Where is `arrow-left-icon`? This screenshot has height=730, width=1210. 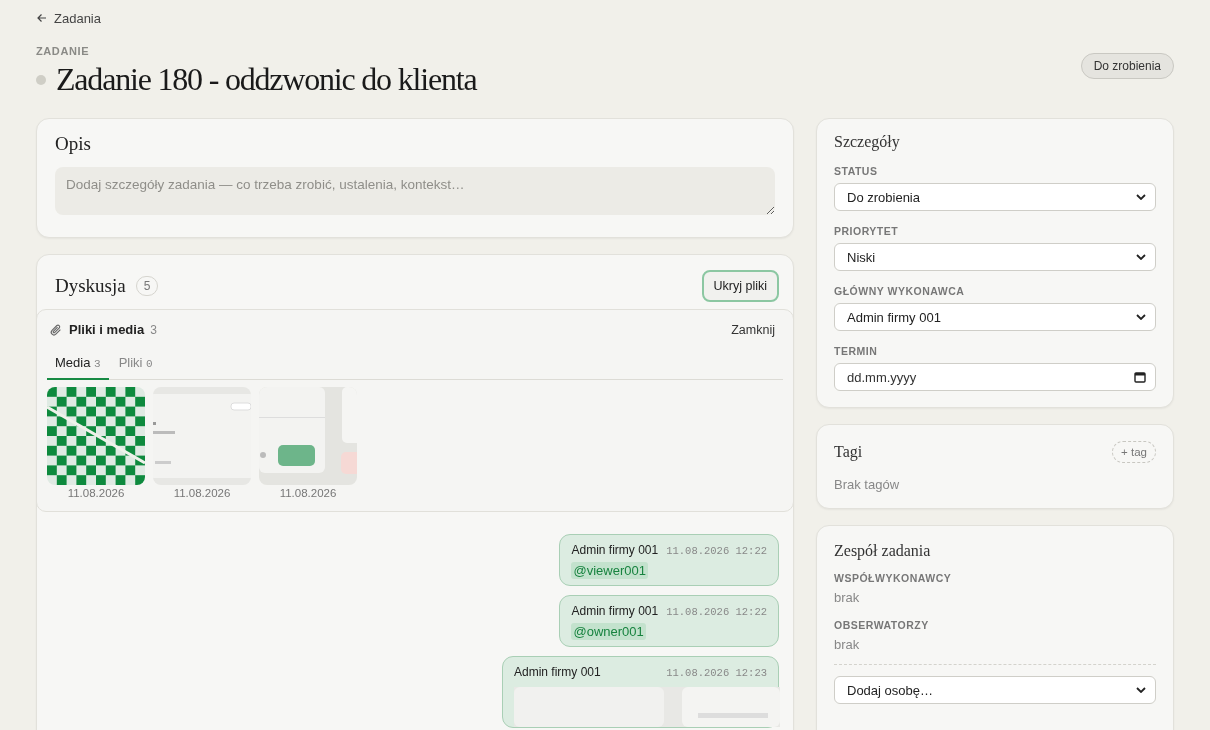 arrow-left-icon is located at coordinates (42, 18).